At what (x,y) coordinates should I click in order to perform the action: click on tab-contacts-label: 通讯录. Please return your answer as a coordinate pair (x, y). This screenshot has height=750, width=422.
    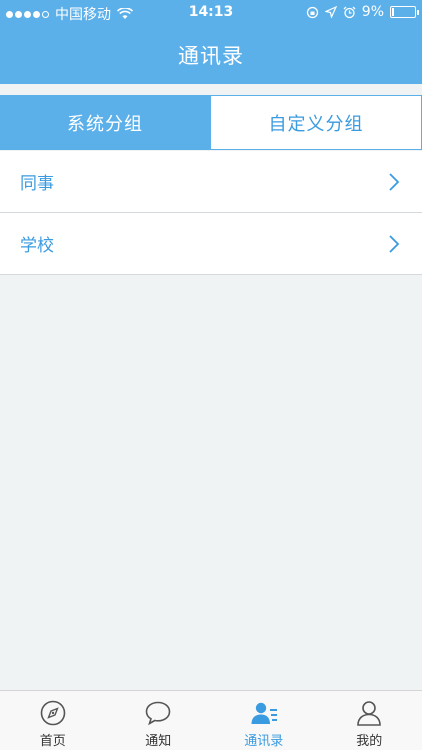
    Looking at the image, I should click on (264, 741).